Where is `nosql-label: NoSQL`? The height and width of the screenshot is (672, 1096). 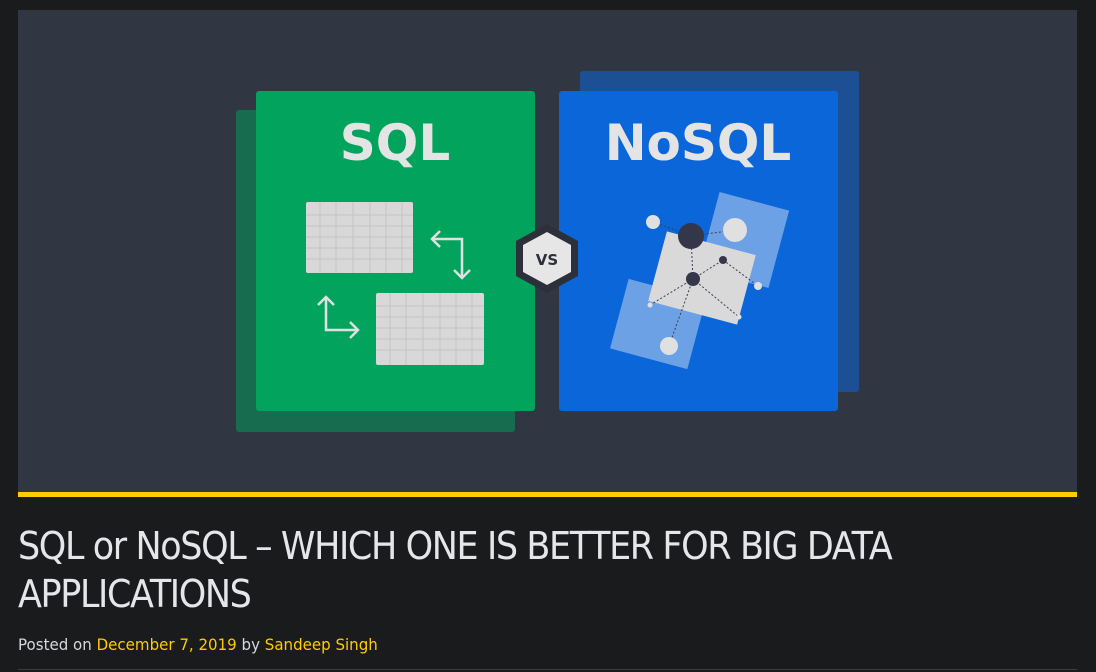
nosql-label: NoSQL is located at coordinates (698, 143).